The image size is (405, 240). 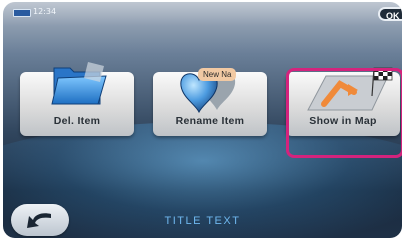 What do you see at coordinates (79, 83) in the screenshot?
I see `folder-icon` at bounding box center [79, 83].